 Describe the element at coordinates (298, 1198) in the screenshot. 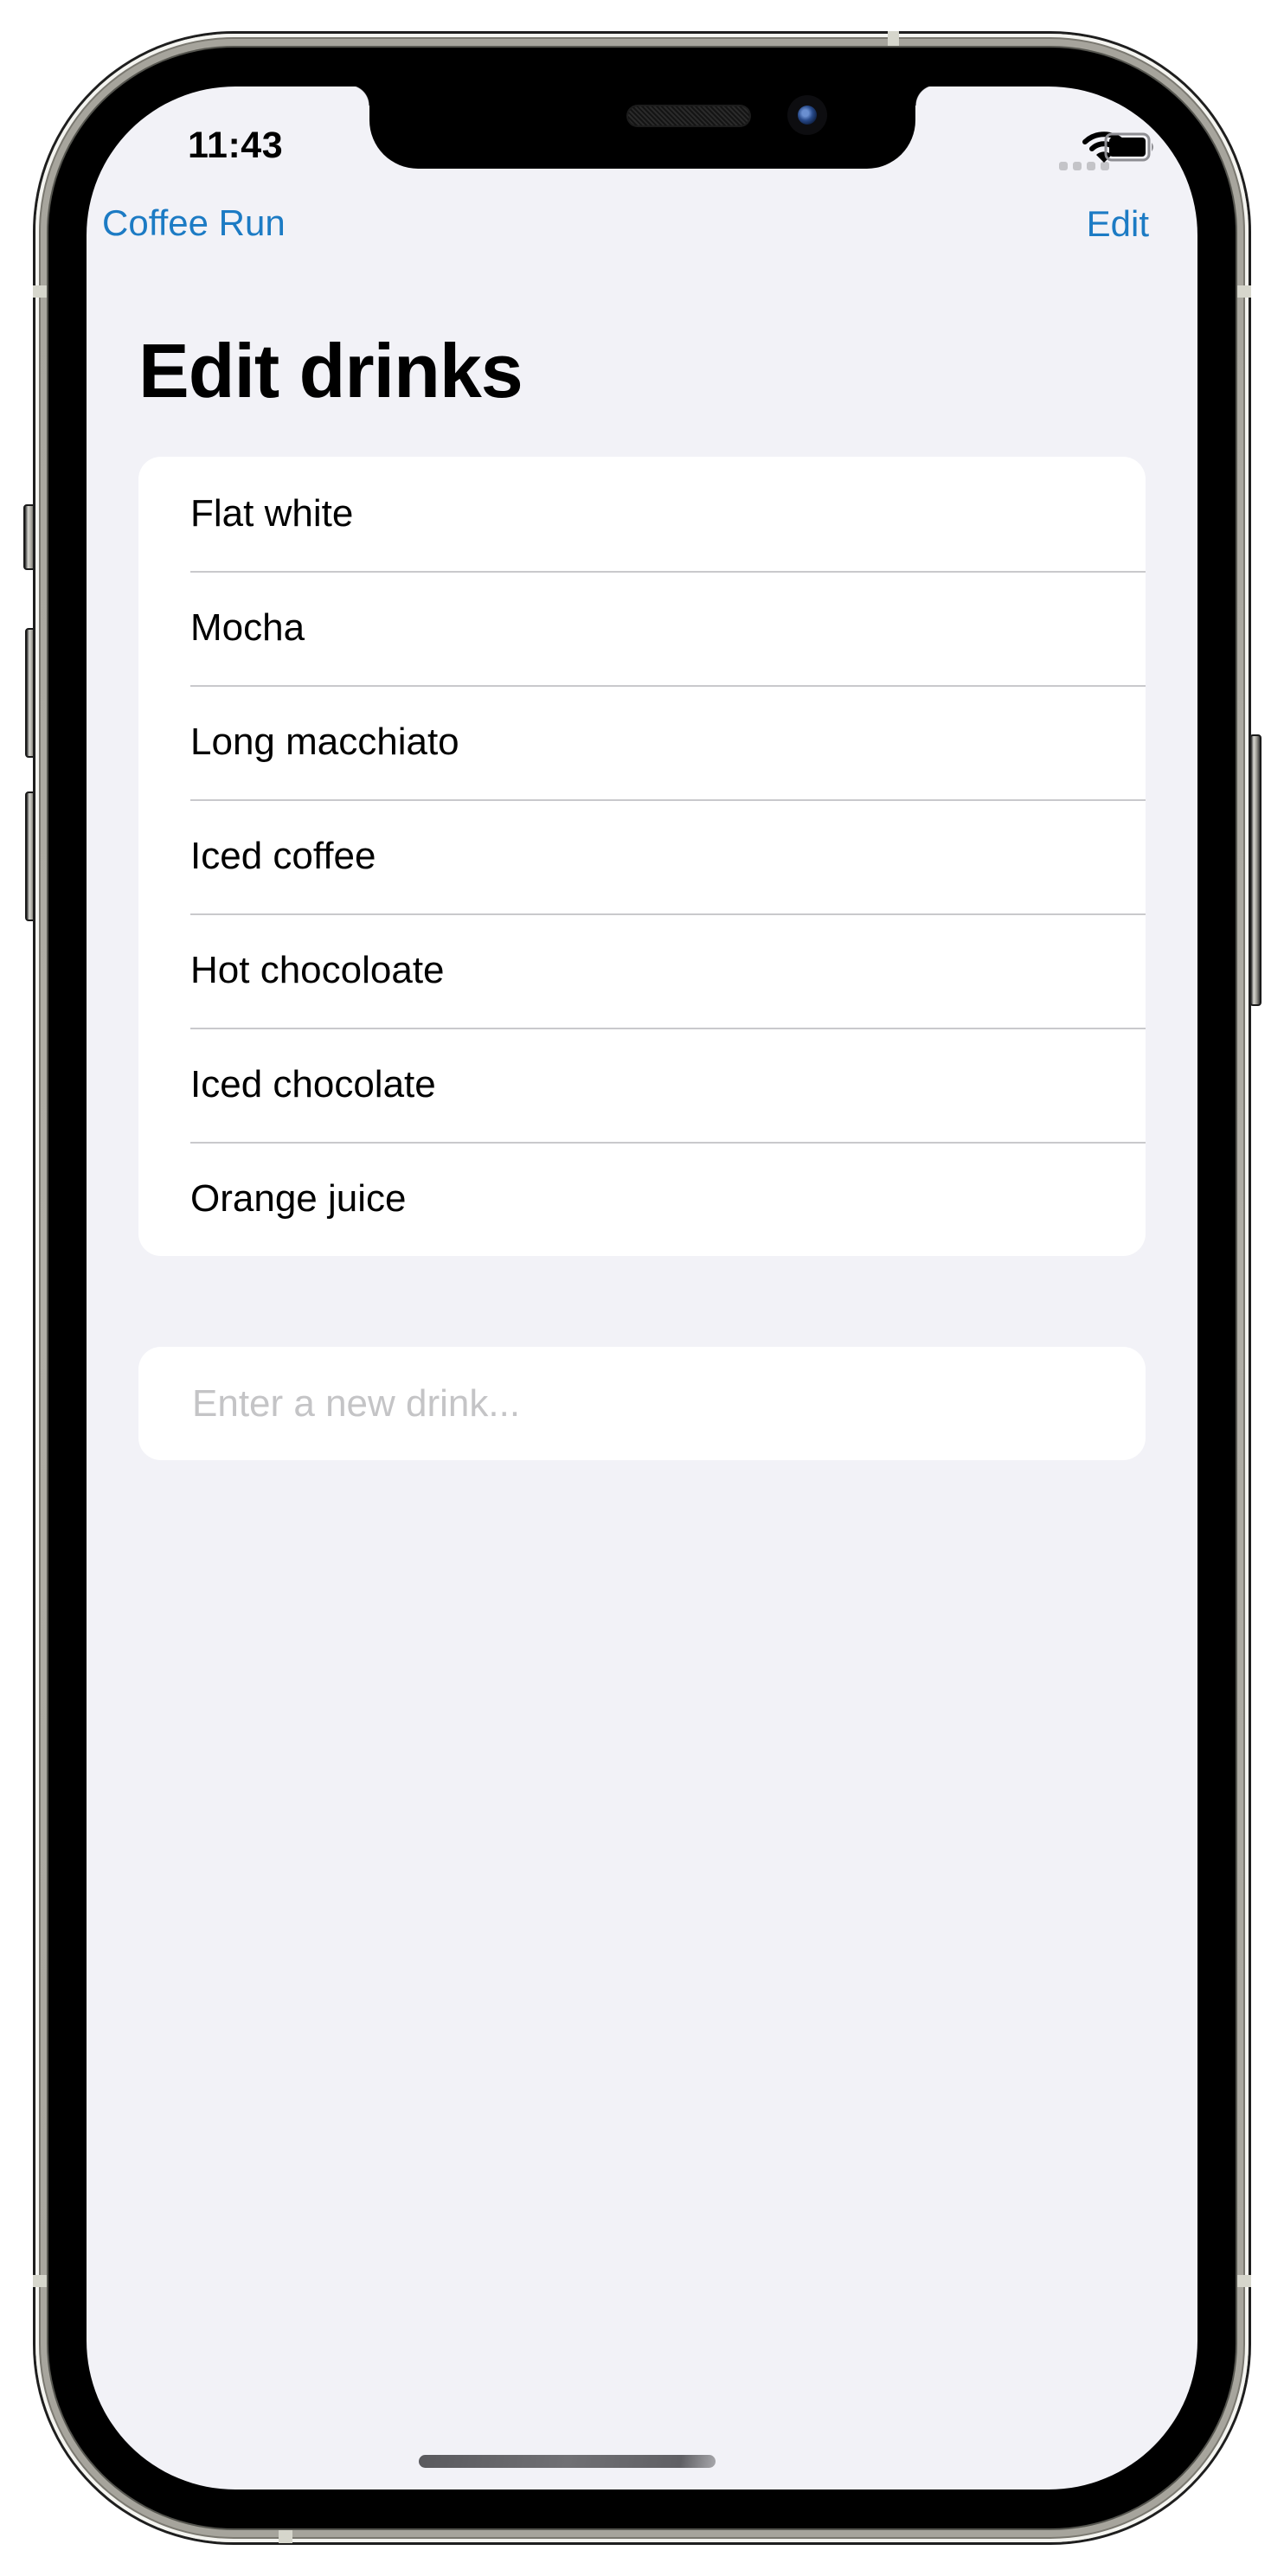

I see `drink-label: Orange juice` at that location.